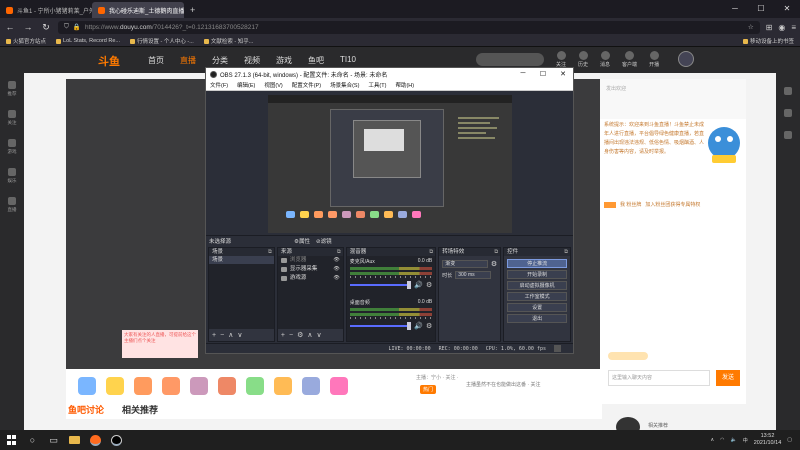  What do you see at coordinates (116, 440) in the screenshot?
I see `obs-taskbar-icon` at bounding box center [116, 440].